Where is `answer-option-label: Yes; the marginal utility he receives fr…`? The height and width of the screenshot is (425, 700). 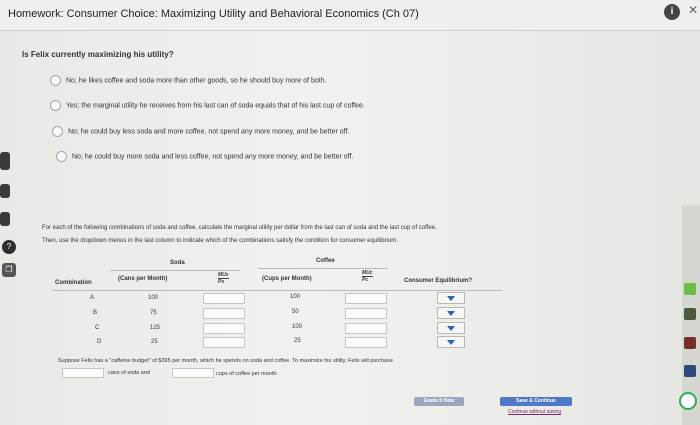 answer-option-label: Yes; the marginal utility he receives fr… is located at coordinates (215, 106).